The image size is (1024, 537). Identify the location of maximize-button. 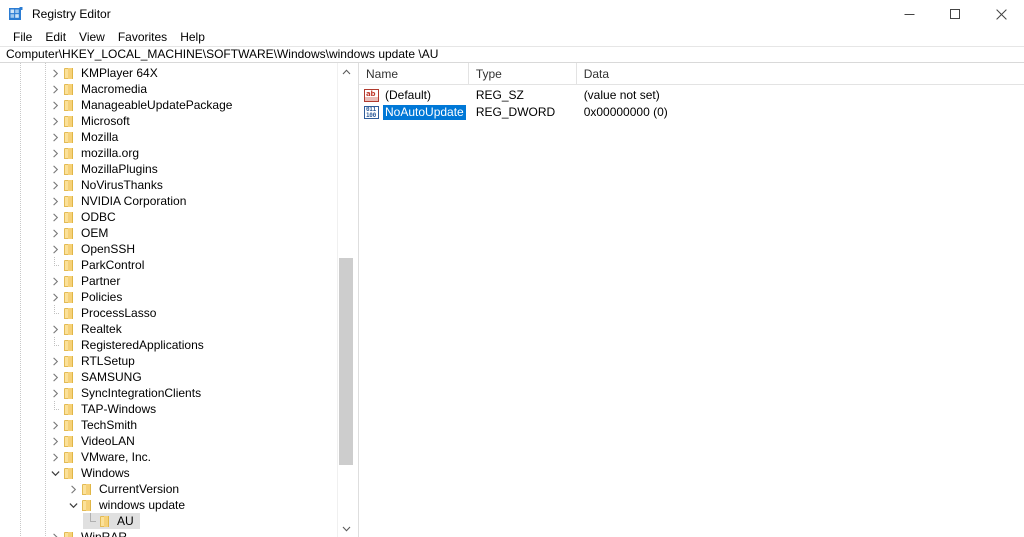
(955, 14).